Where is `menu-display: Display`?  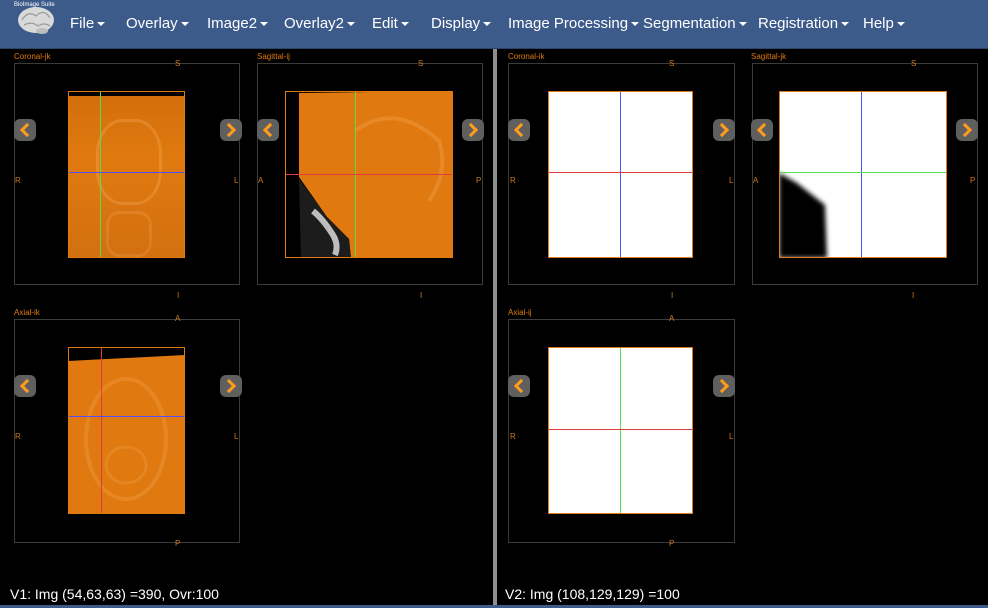 menu-display: Display is located at coordinates (461, 23).